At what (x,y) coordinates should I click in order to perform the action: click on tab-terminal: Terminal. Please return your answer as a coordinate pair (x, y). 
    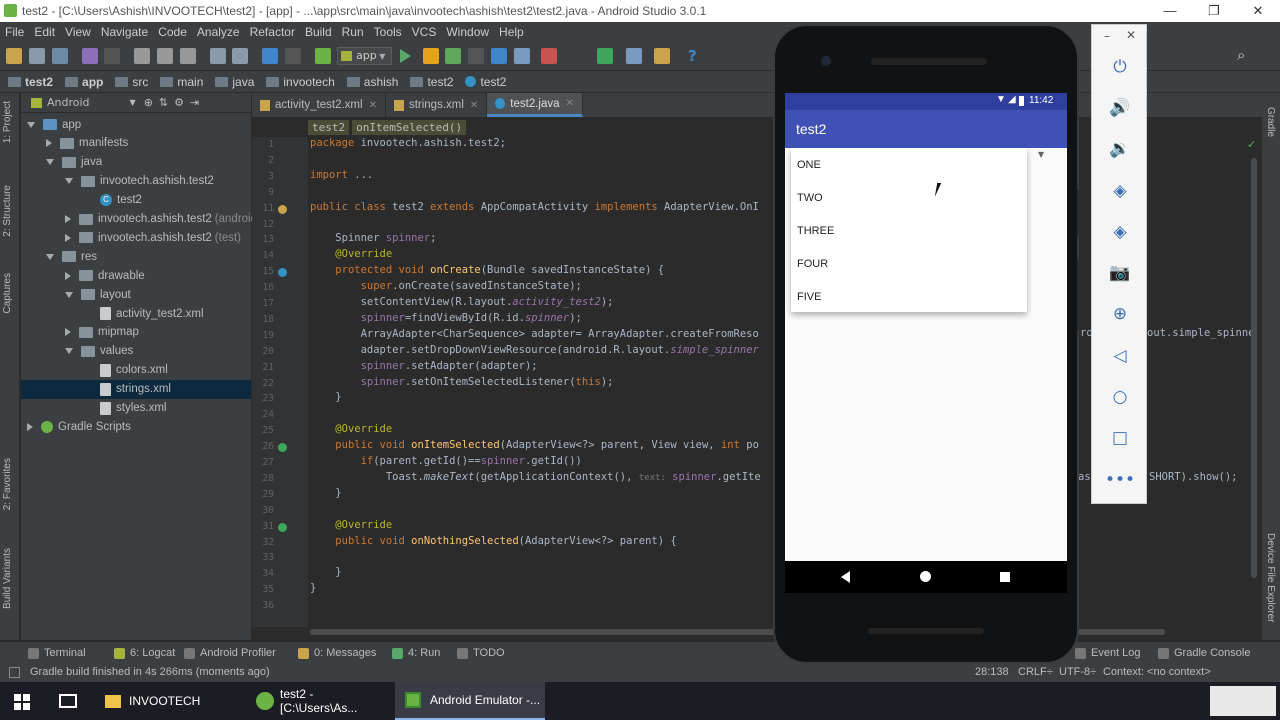
    Looking at the image, I should click on (57, 653).